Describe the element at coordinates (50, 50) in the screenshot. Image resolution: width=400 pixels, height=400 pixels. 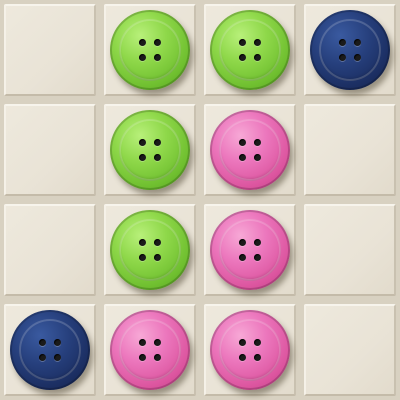
I see `board-cell-r1-c1` at that location.